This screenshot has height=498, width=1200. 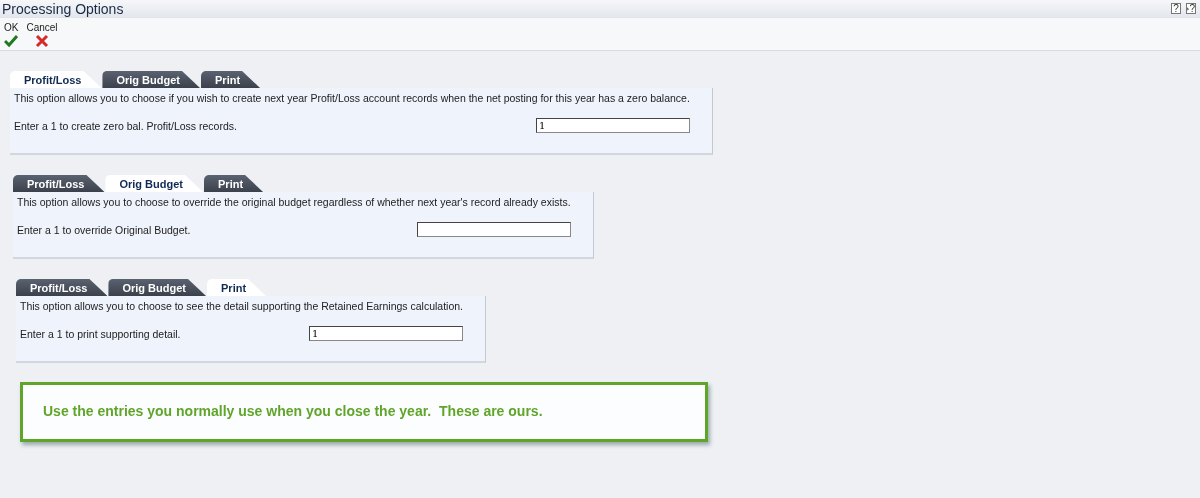 I want to click on option-description: This option allows you to choose if you wish to create next year Profit/Loss account records when the net posting for this year has a zero balance., so click(x=352, y=98).